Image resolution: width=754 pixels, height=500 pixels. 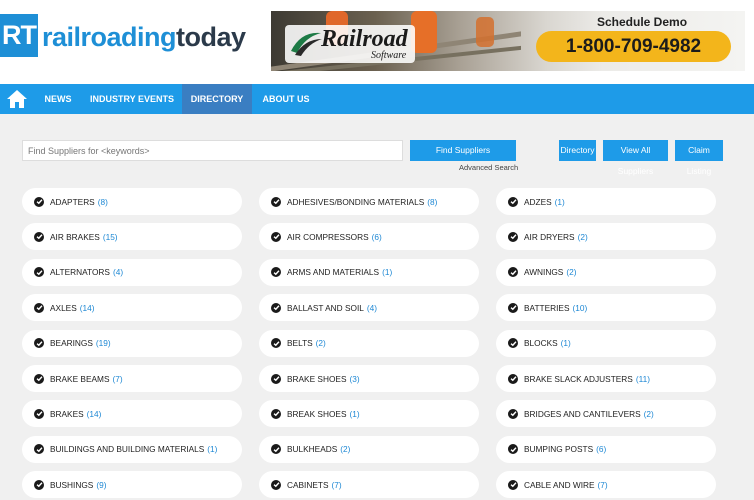 I want to click on category-name: ADZES, so click(x=538, y=201).